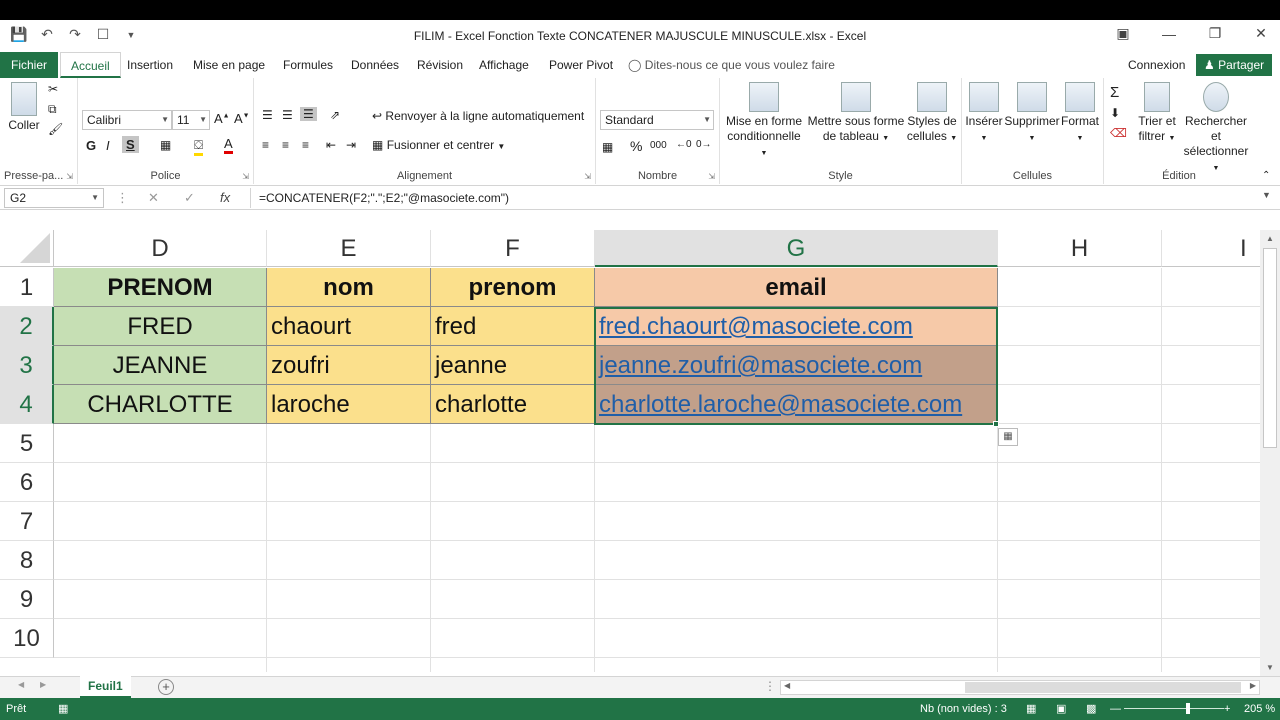 The width and height of the screenshot is (1280, 720). I want to click on collapse-ribbon-icon: ⌃, so click(1266, 175).